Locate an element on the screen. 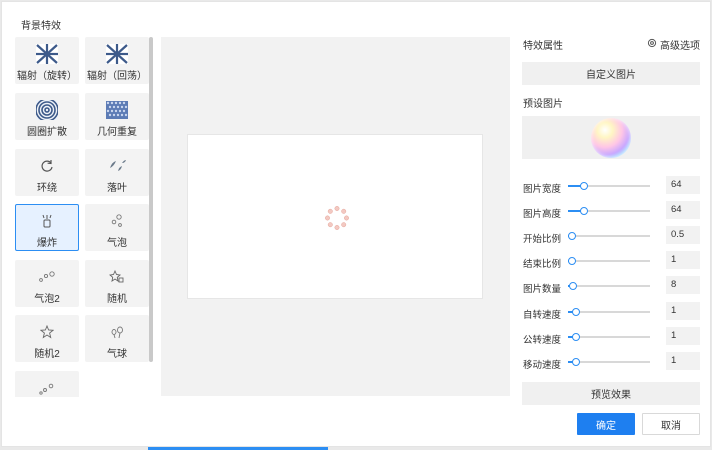 This screenshot has width=712, height=450. effect-card-orbit: 环绕 is located at coordinates (47, 172).